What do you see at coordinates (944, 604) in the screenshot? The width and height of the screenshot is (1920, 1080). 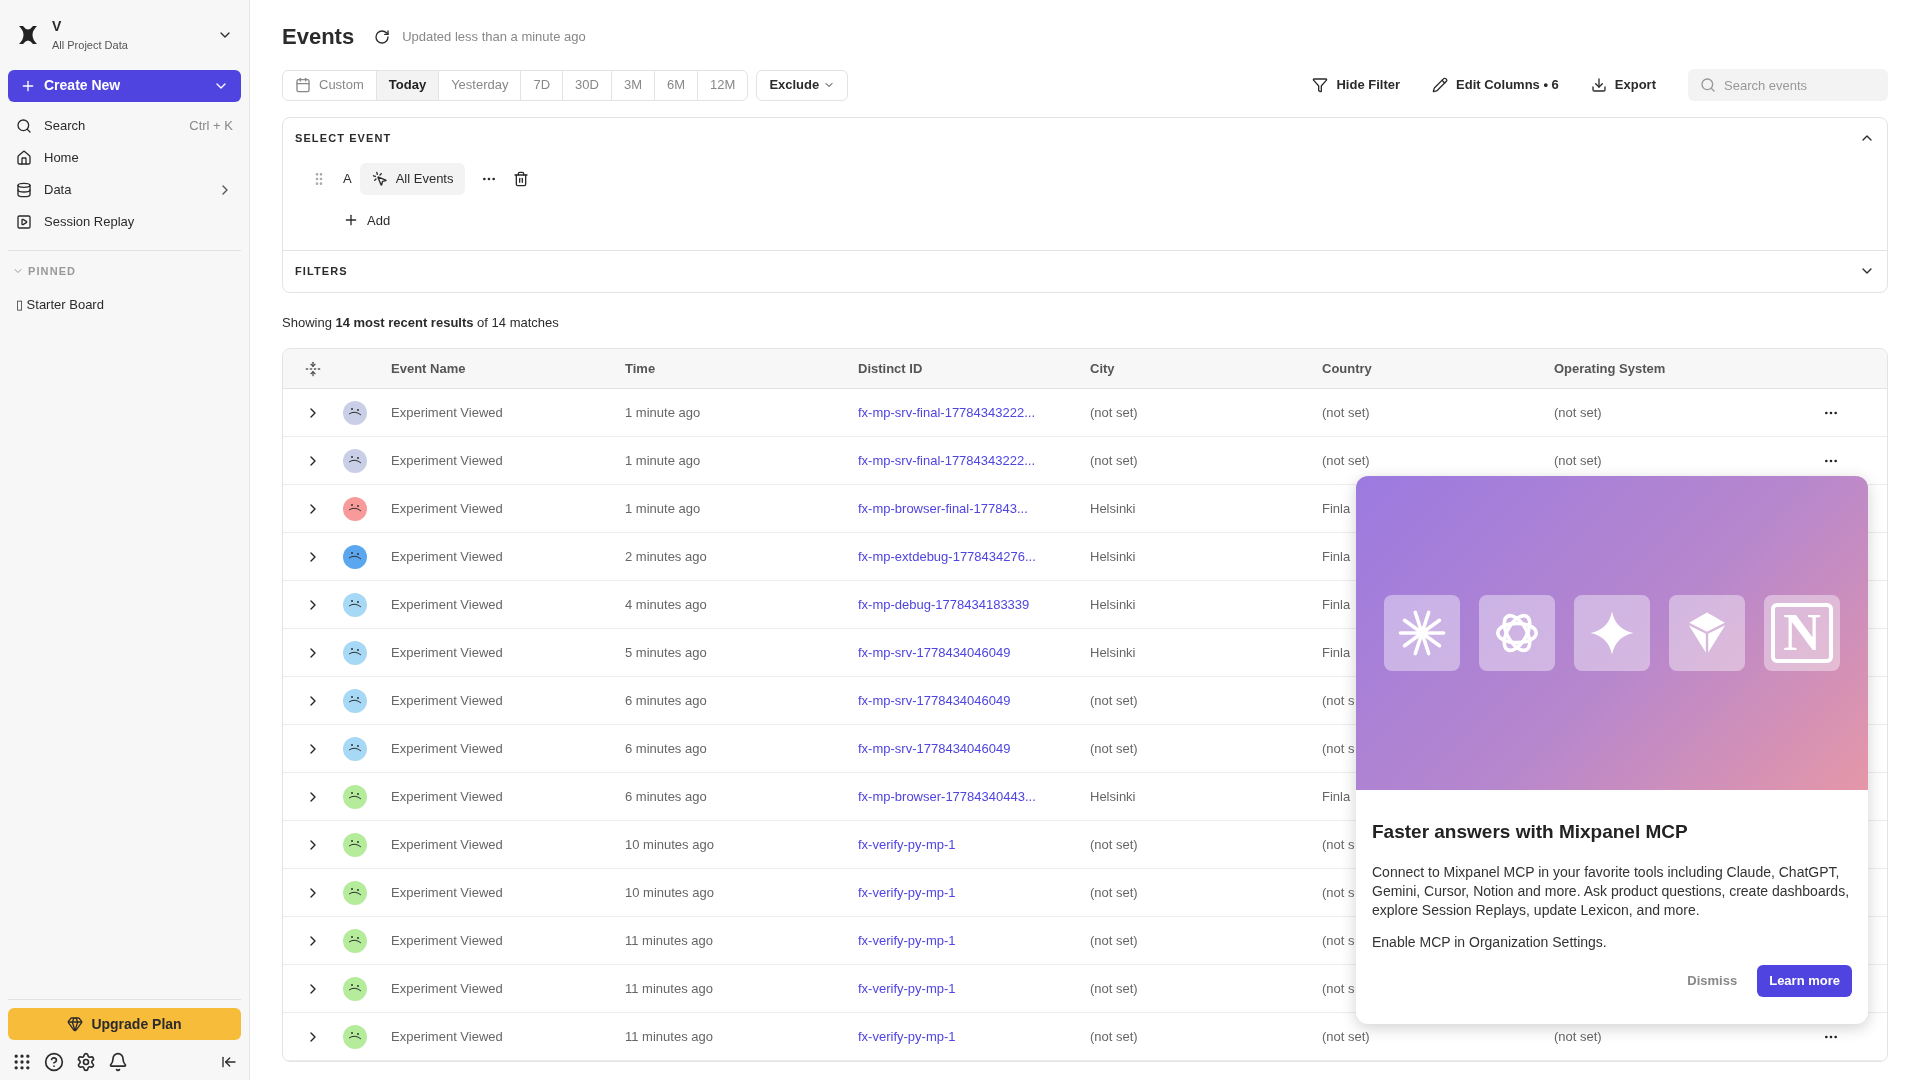 I see `distinct-id-link: fx-mp-debug-1778434183339` at bounding box center [944, 604].